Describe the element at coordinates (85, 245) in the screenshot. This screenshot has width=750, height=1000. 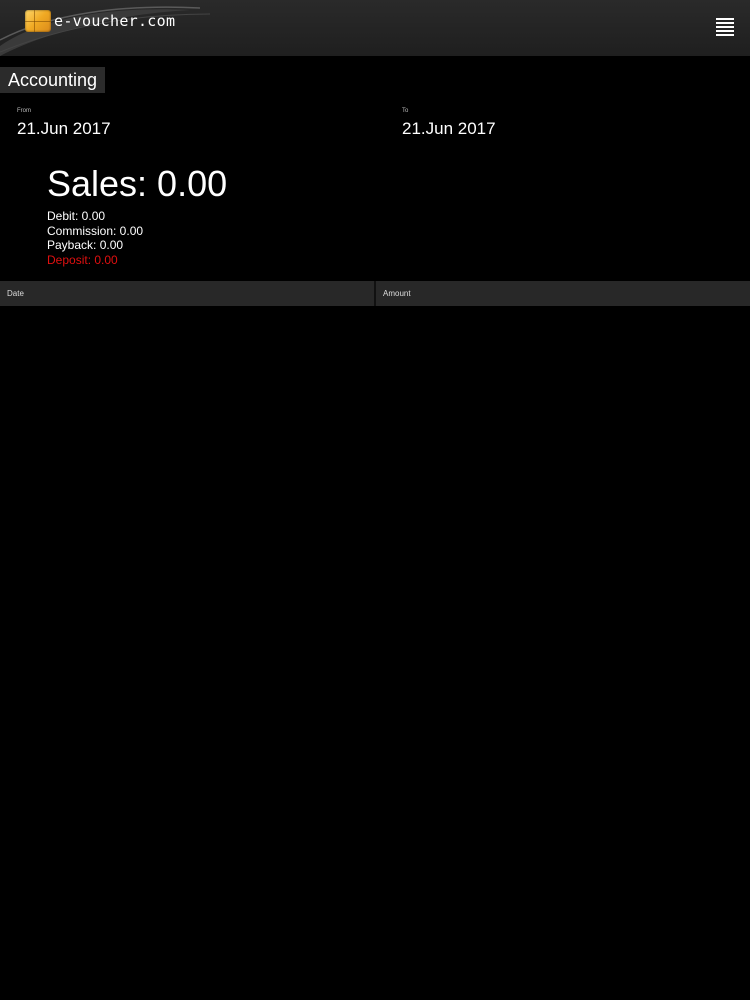
I see `payback-line: Payback: 0.00` at that location.